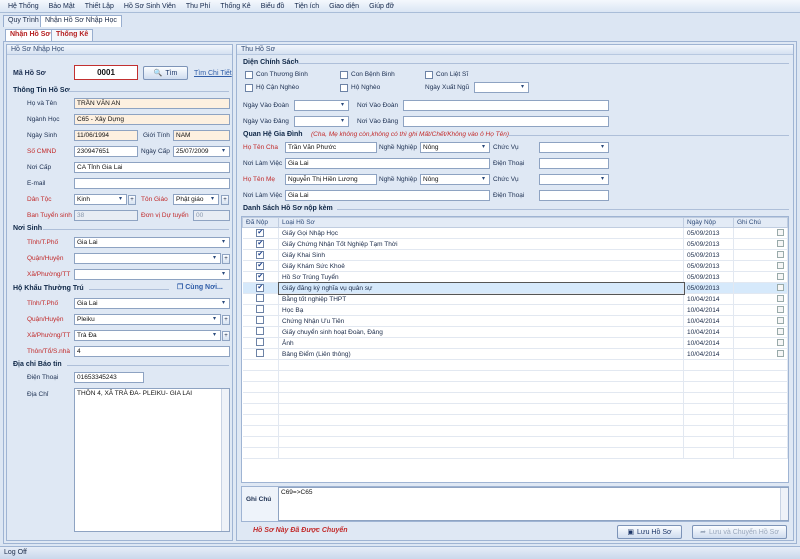  Describe the element at coordinates (515, 321) in the screenshot. I see `table-row: Chứng Nhận Ưu Tiên 10/04/2014` at that location.